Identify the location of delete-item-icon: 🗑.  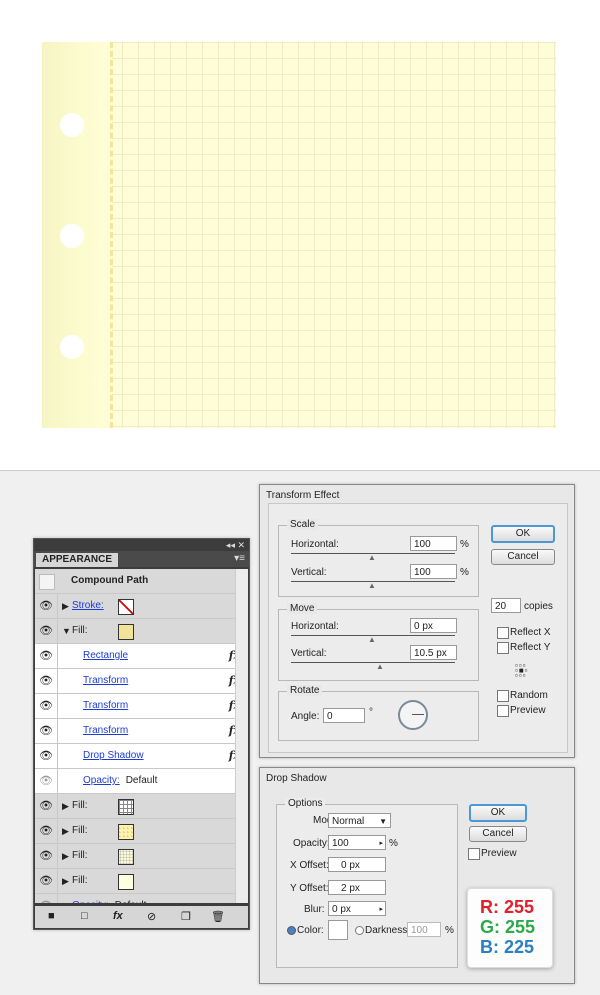
(218, 916).